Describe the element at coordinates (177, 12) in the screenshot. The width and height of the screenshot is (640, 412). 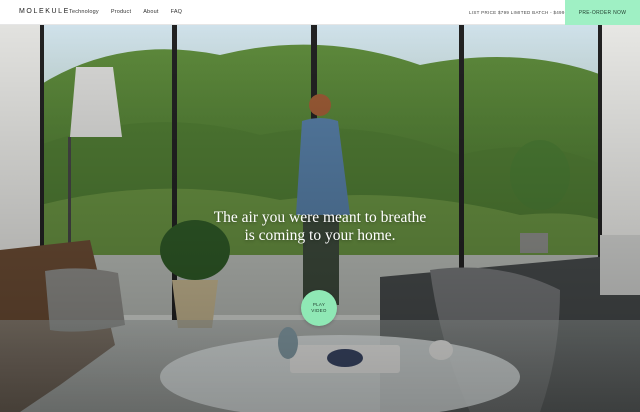
I see `nav-link-faq: FAQ` at that location.